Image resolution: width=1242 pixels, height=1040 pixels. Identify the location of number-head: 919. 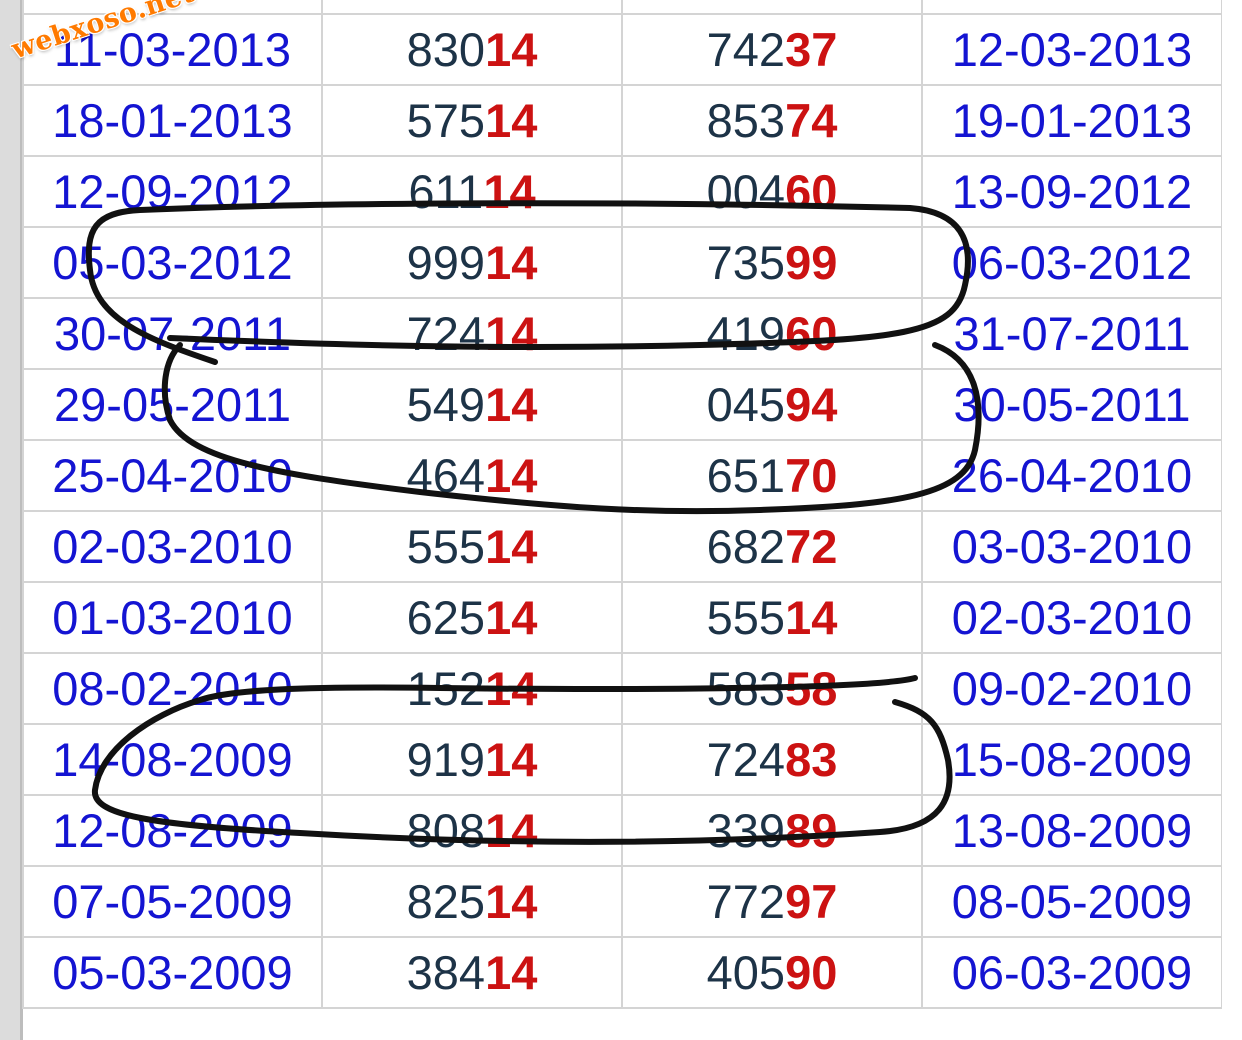
(446, 759).